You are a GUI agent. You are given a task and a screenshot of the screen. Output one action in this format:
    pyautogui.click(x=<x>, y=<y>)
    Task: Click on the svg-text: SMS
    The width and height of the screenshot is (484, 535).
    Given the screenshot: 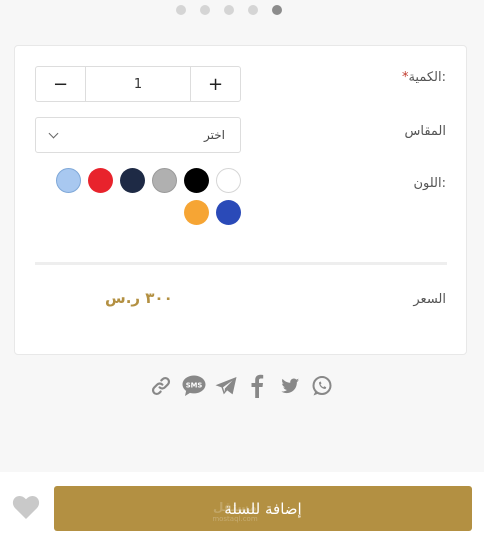 What is the action you would take?
    pyautogui.click(x=194, y=385)
    